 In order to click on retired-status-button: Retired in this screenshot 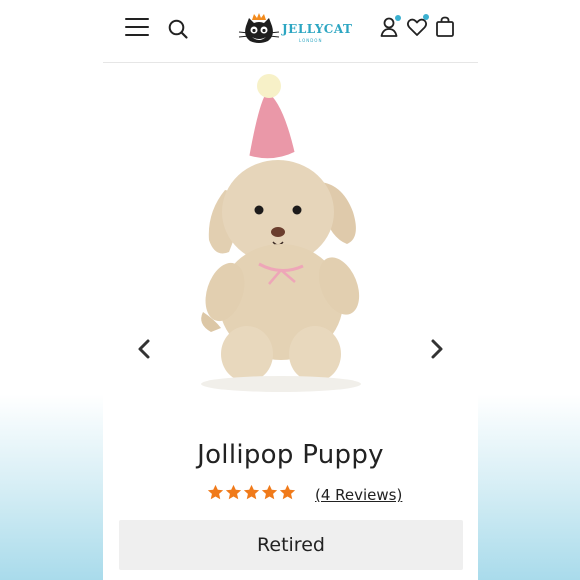, I will do `click(291, 545)`.